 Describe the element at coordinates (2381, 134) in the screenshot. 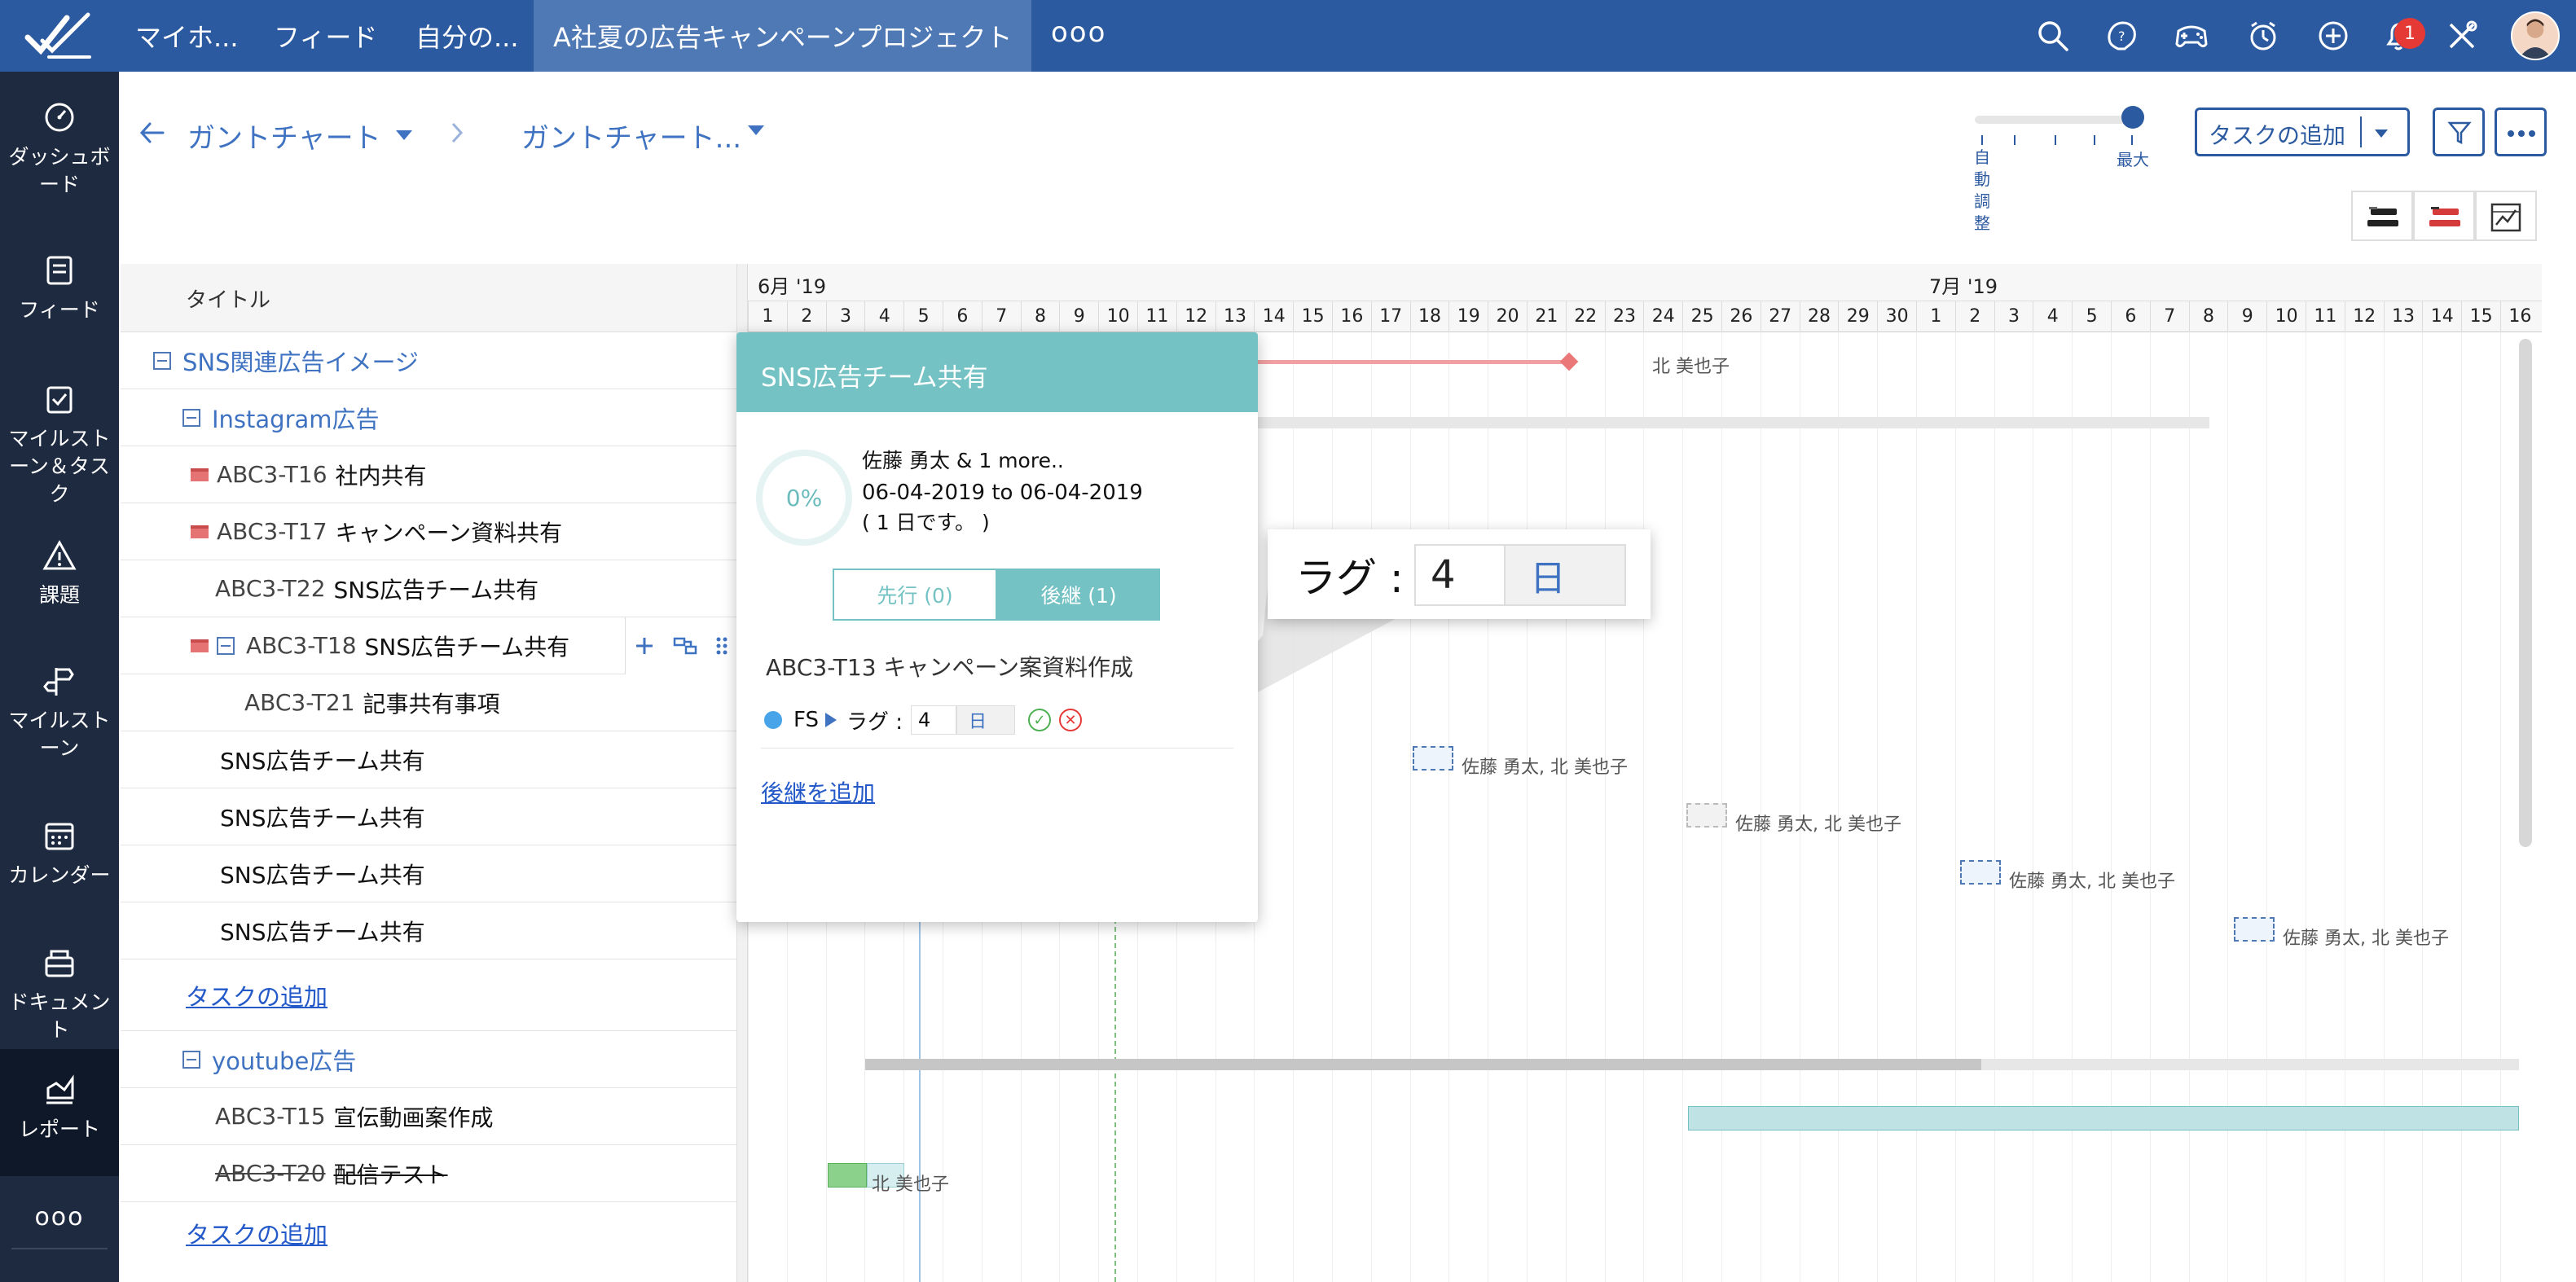

I see `add-task-dropdown-icon` at that location.